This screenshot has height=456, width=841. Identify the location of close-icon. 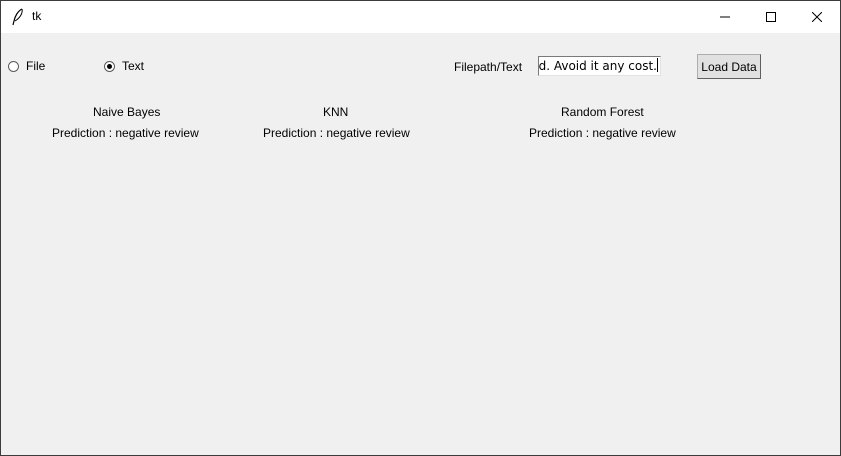
(817, 17).